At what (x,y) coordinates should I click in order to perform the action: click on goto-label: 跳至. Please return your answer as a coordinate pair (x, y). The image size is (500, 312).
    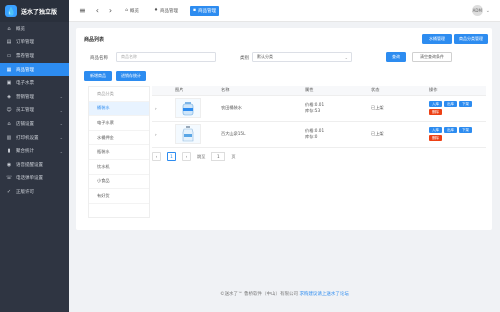
    Looking at the image, I should click on (201, 156).